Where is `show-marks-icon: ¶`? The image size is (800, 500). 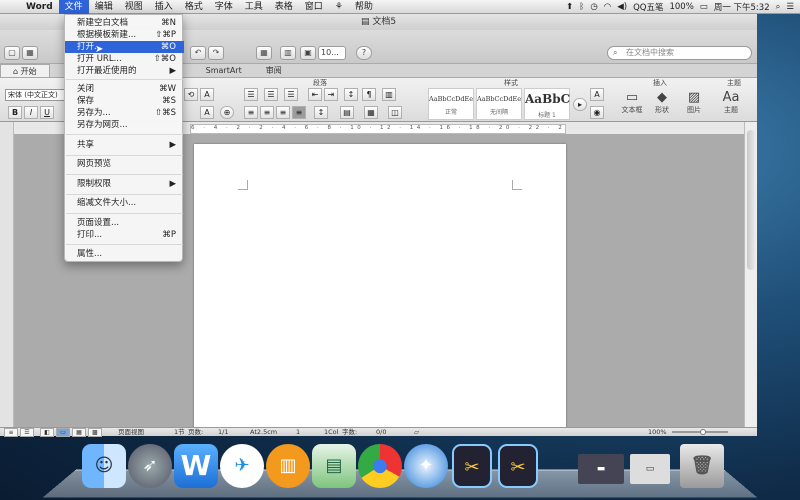 show-marks-icon: ¶ is located at coordinates (369, 94).